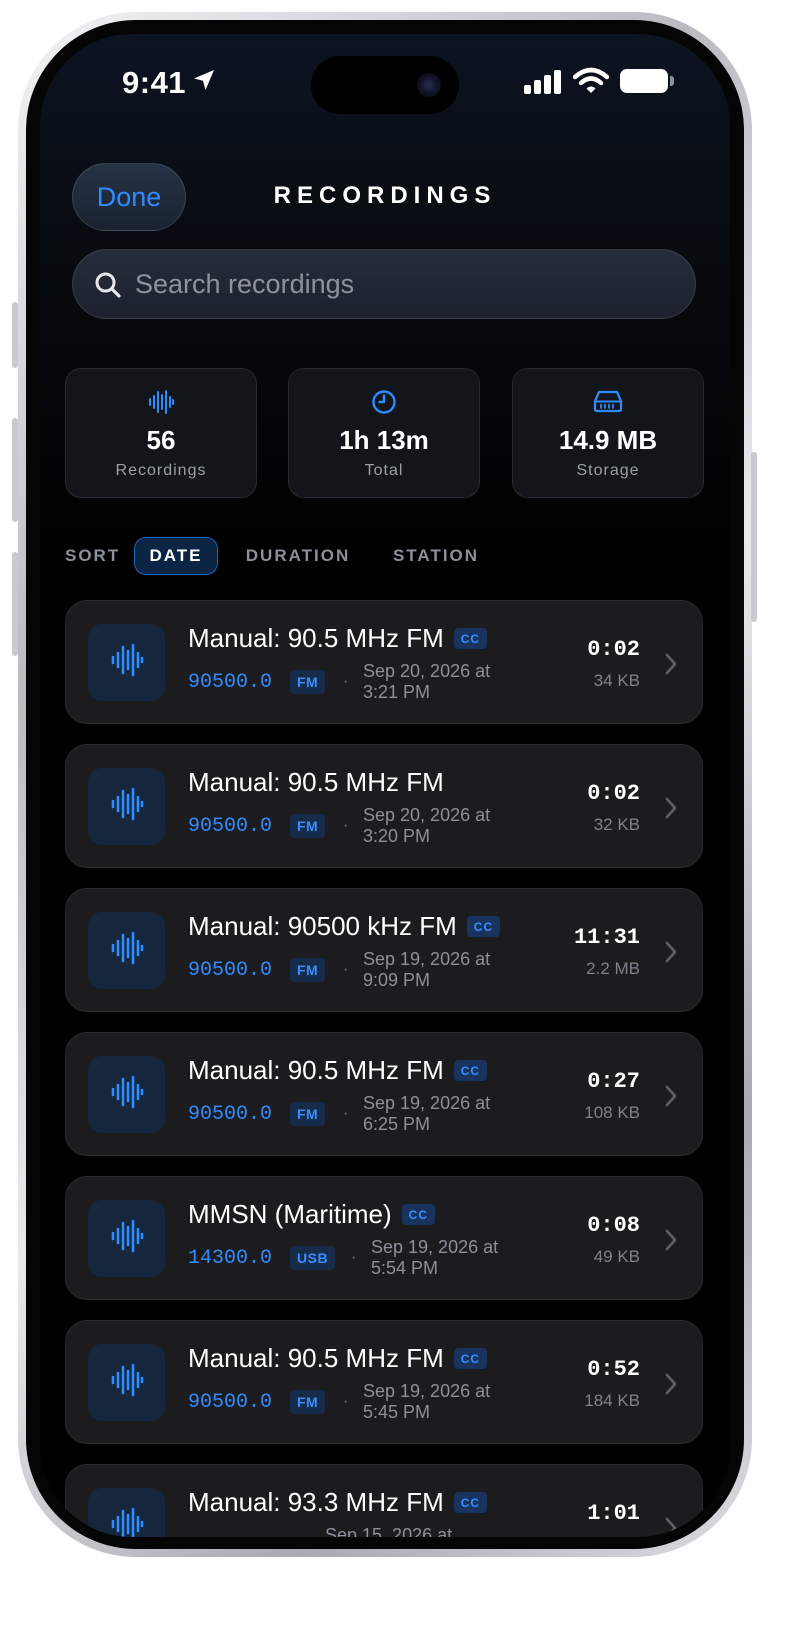  I want to click on stat-total: 1h 13m Total, so click(384, 433).